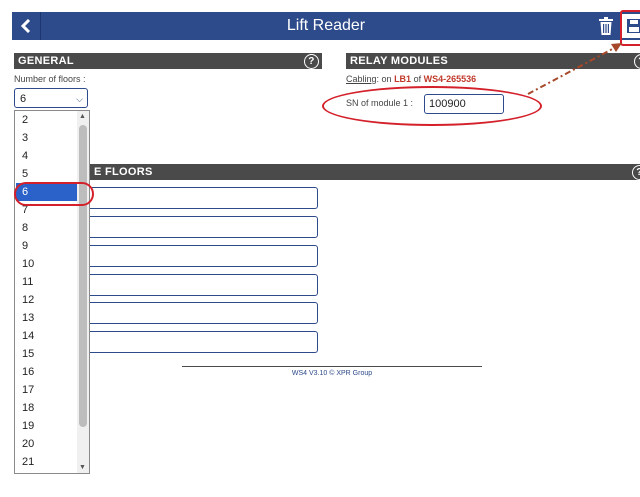 Image resolution: width=640 pixels, height=497 pixels. I want to click on floor-option: 5, so click(46, 174).